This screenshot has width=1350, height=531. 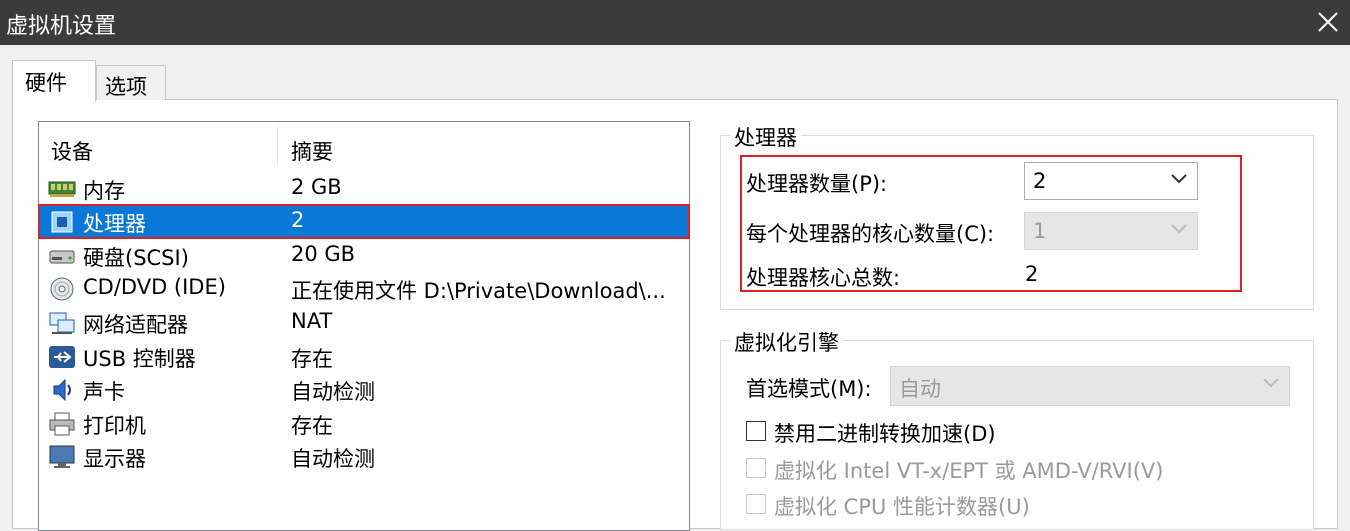 I want to click on device-name: 处理器, so click(x=114, y=224).